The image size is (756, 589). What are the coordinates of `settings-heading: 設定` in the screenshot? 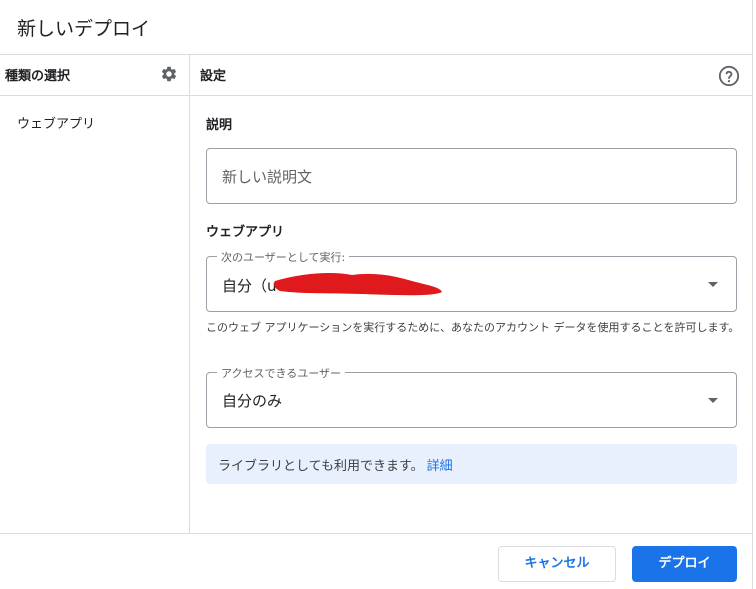 It's located at (213, 76).